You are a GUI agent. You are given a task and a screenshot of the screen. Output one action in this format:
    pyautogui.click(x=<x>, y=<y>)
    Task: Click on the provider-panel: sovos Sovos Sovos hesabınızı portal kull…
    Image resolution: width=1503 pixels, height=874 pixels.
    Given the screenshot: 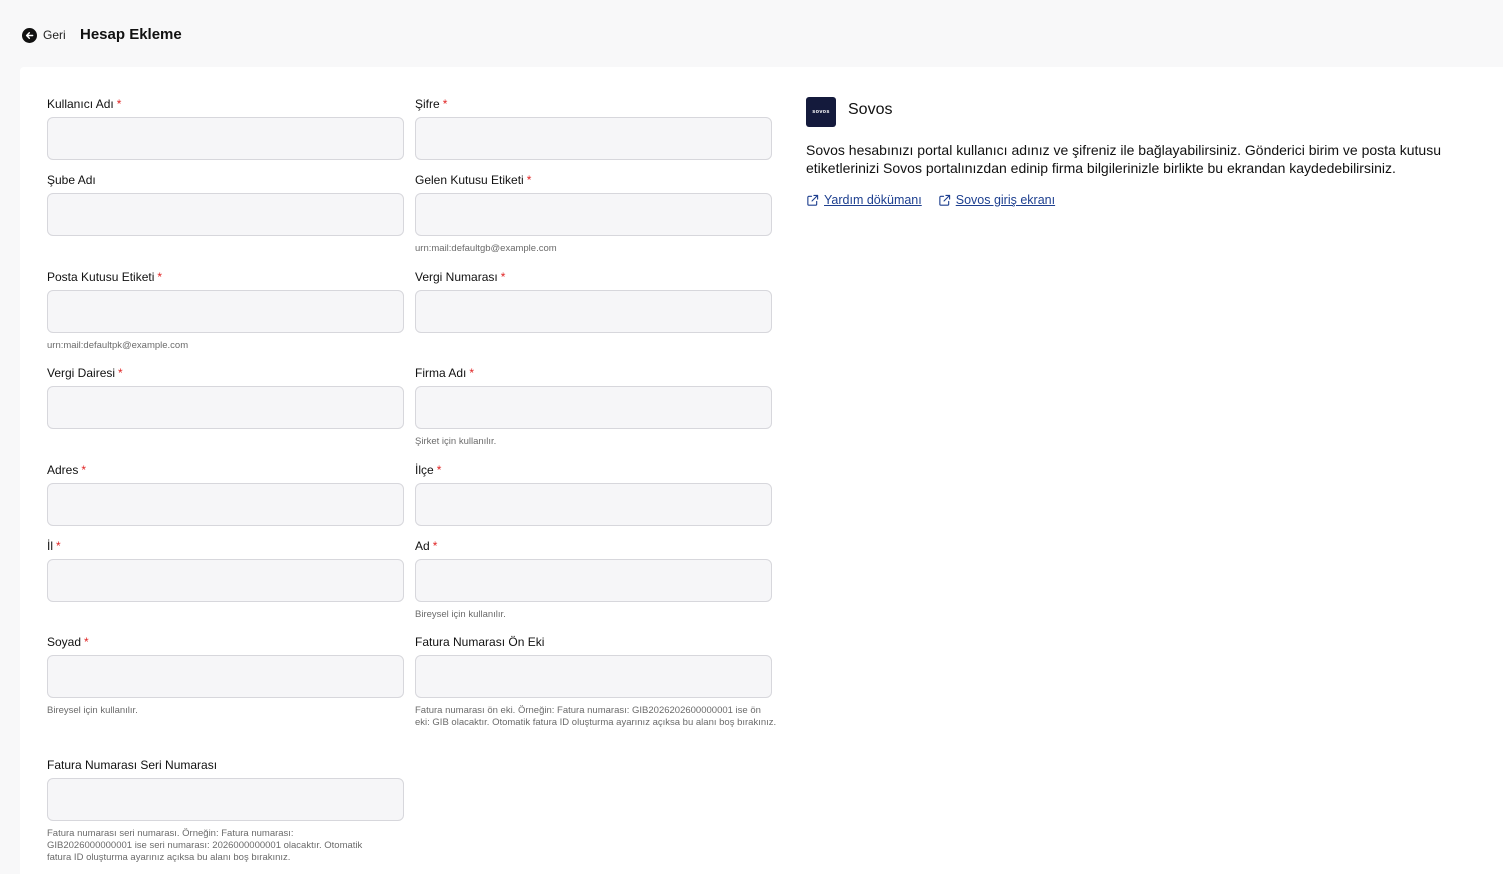 What is the action you would take?
    pyautogui.click(x=1151, y=152)
    